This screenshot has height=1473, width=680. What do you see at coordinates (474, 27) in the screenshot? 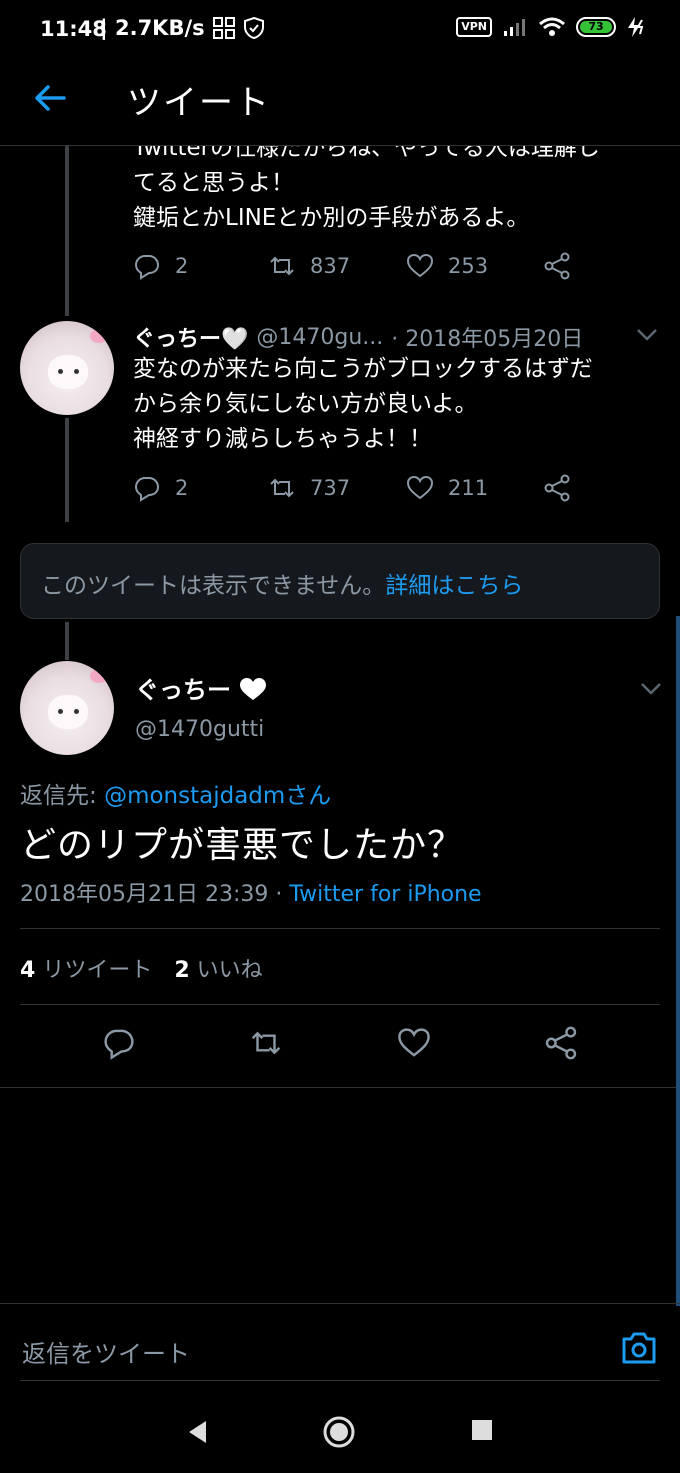
I see `vpn-badge: VPN` at bounding box center [474, 27].